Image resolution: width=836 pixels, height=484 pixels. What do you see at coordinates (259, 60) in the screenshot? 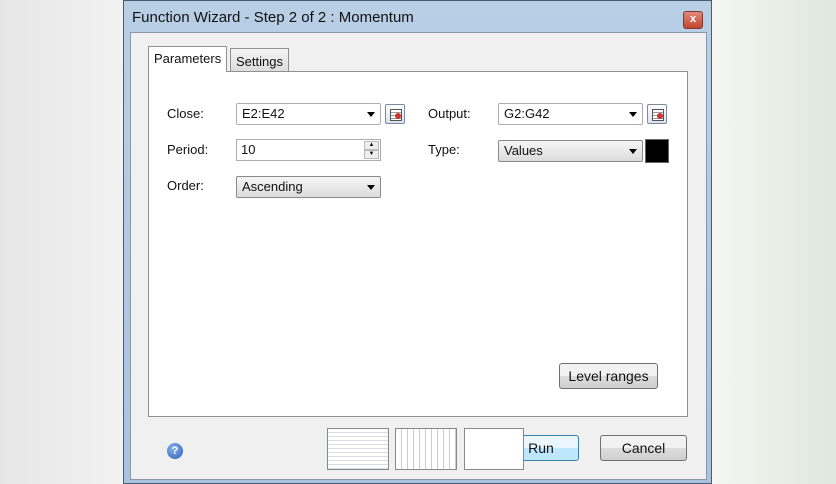
I see `tab-settings: Settings` at bounding box center [259, 60].